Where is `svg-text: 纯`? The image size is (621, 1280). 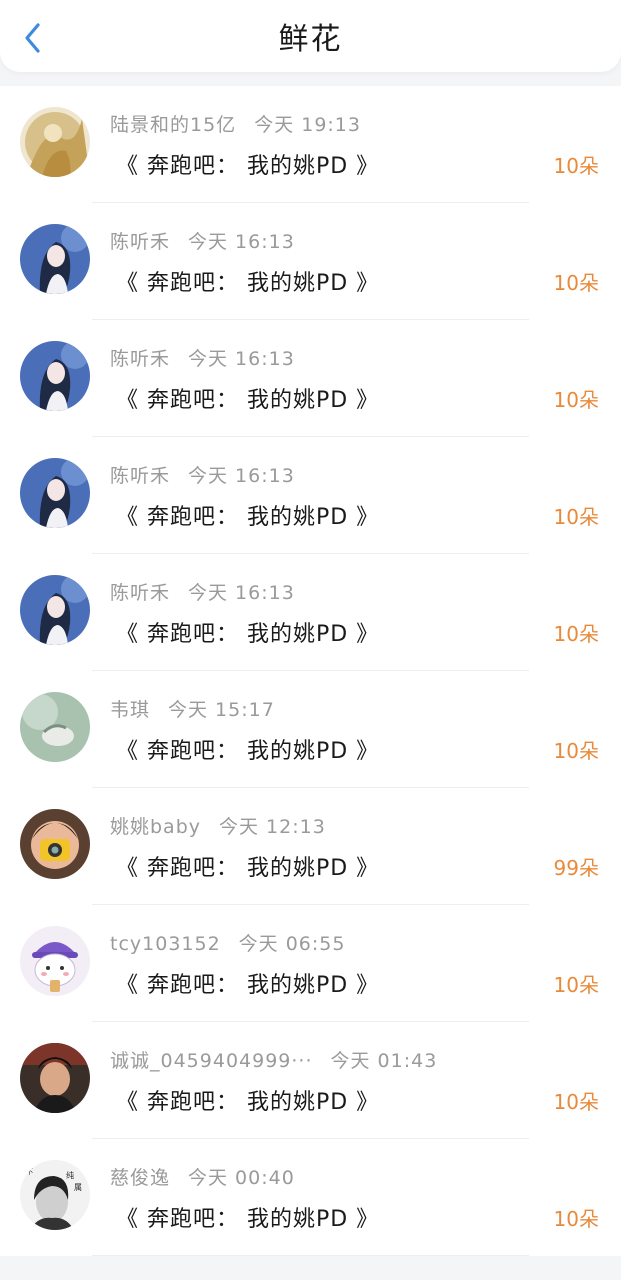
svg-text: 纯 is located at coordinates (70, 1175).